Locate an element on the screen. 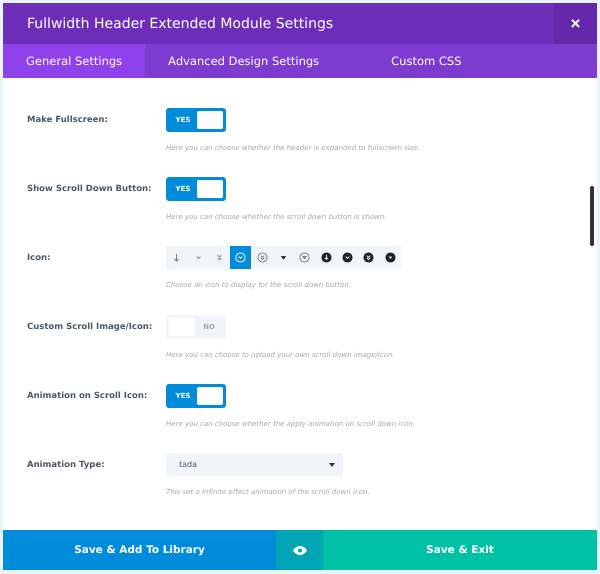  setting-label: Make Fullscreen: is located at coordinates (68, 120).